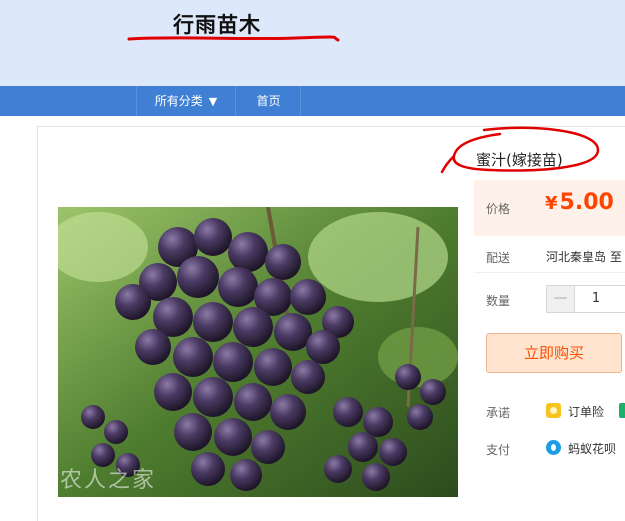 This screenshot has height=521, width=625. I want to click on quantity-stepper: — 1, so click(585, 299).